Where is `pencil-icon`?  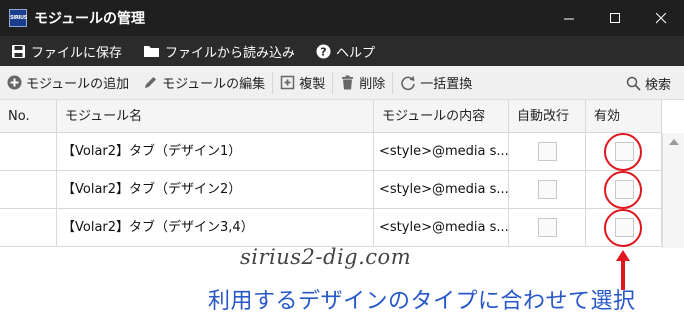 pencil-icon is located at coordinates (151, 82).